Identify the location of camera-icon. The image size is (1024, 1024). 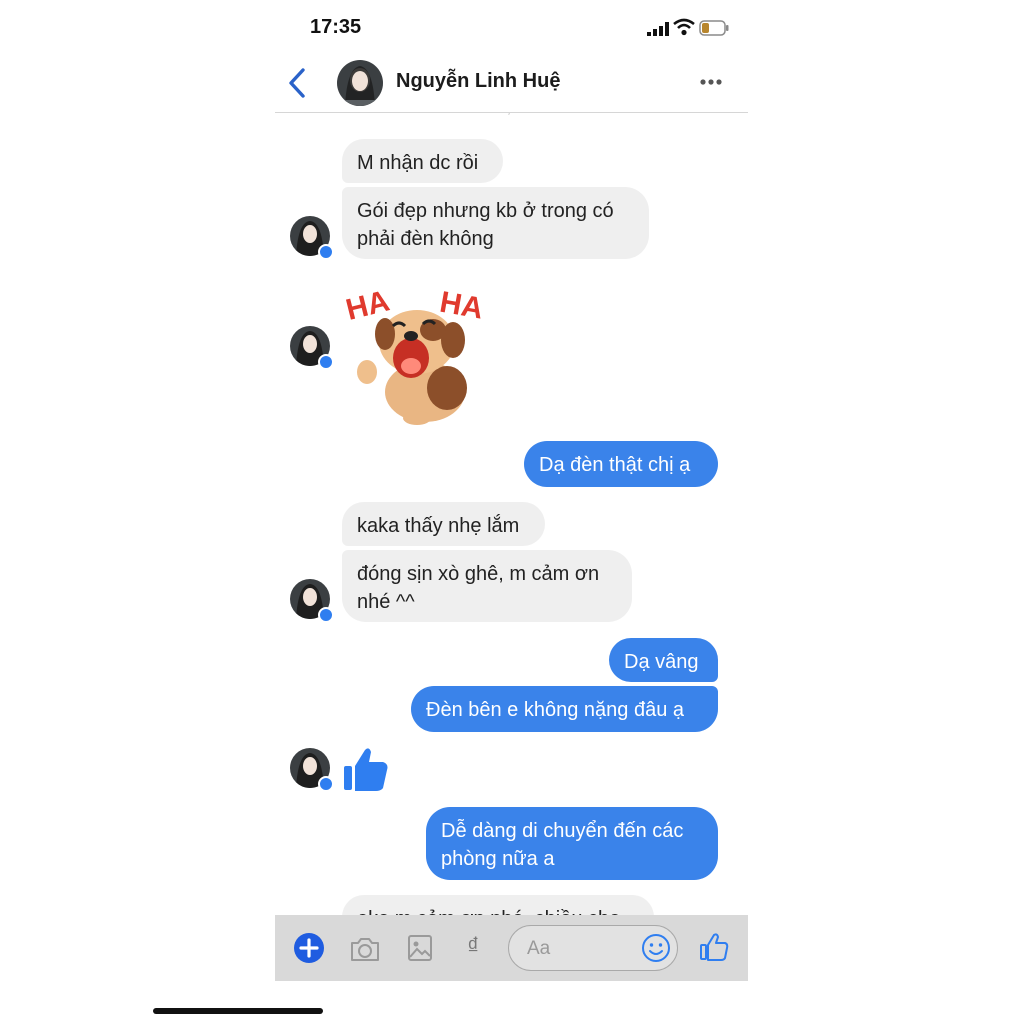
(365, 949).